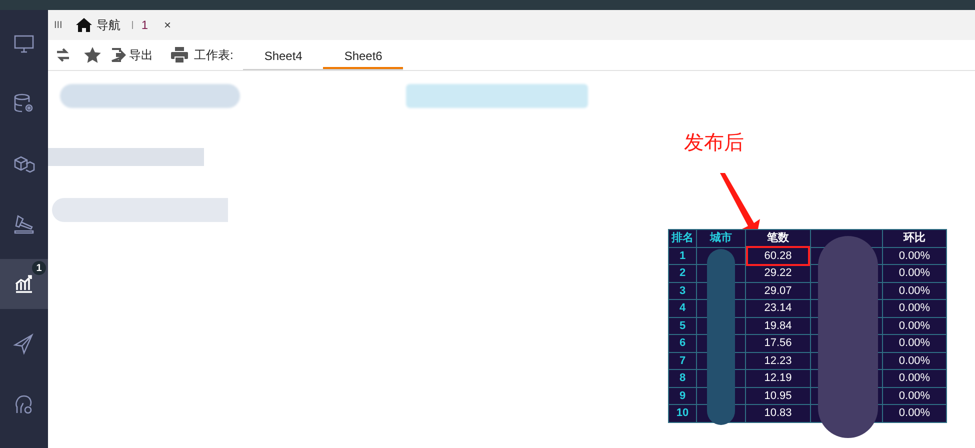  What do you see at coordinates (778, 361) in the screenshot?
I see `table-cell-text: 12.23` at bounding box center [778, 361].